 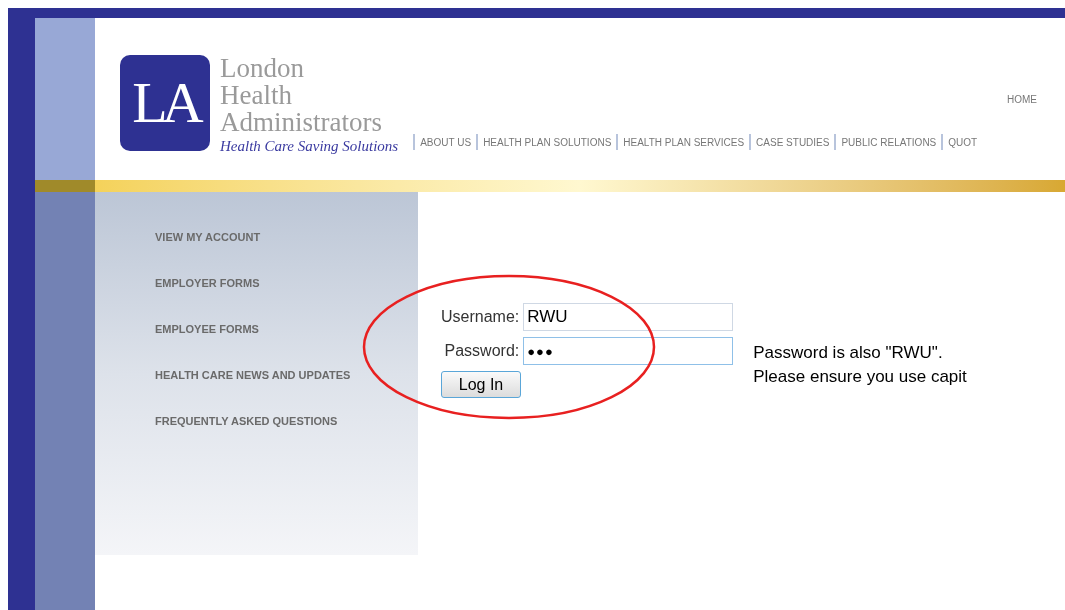 What do you see at coordinates (889, 142) in the screenshot?
I see `nav-link: PUBLIC RELATIONS` at bounding box center [889, 142].